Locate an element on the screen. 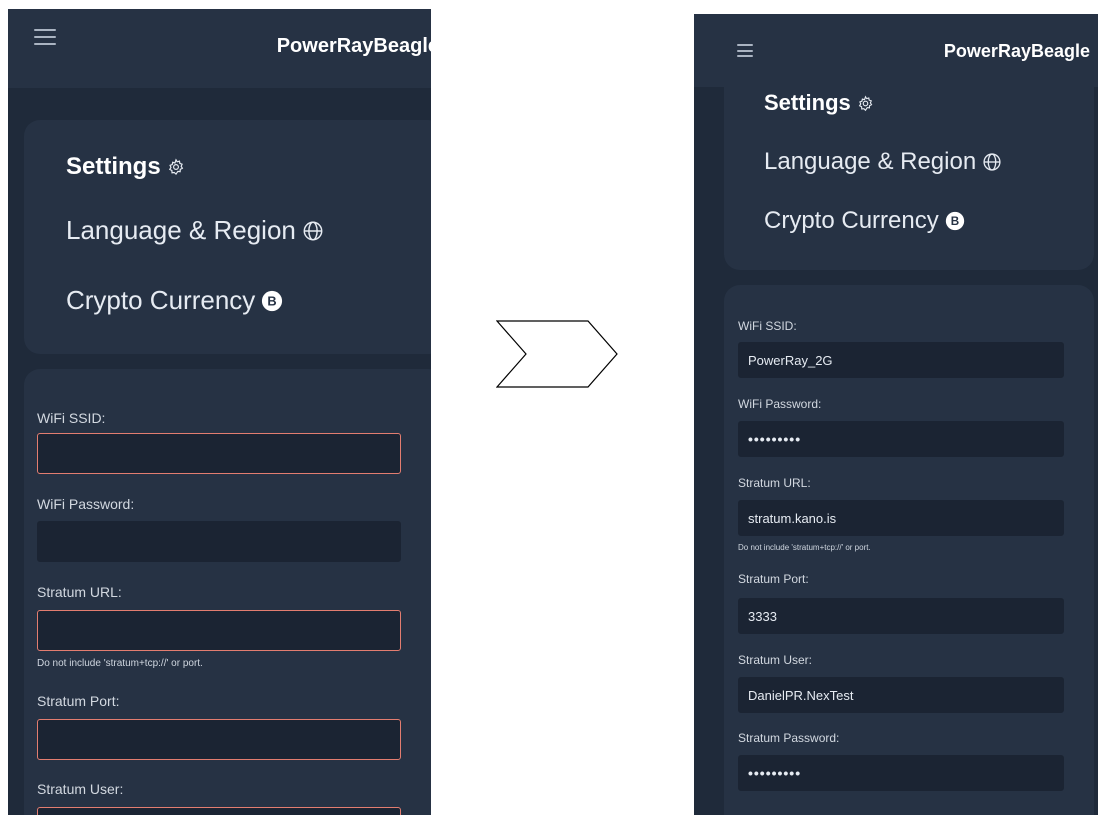  stratum-password-input is located at coordinates (901, 773).